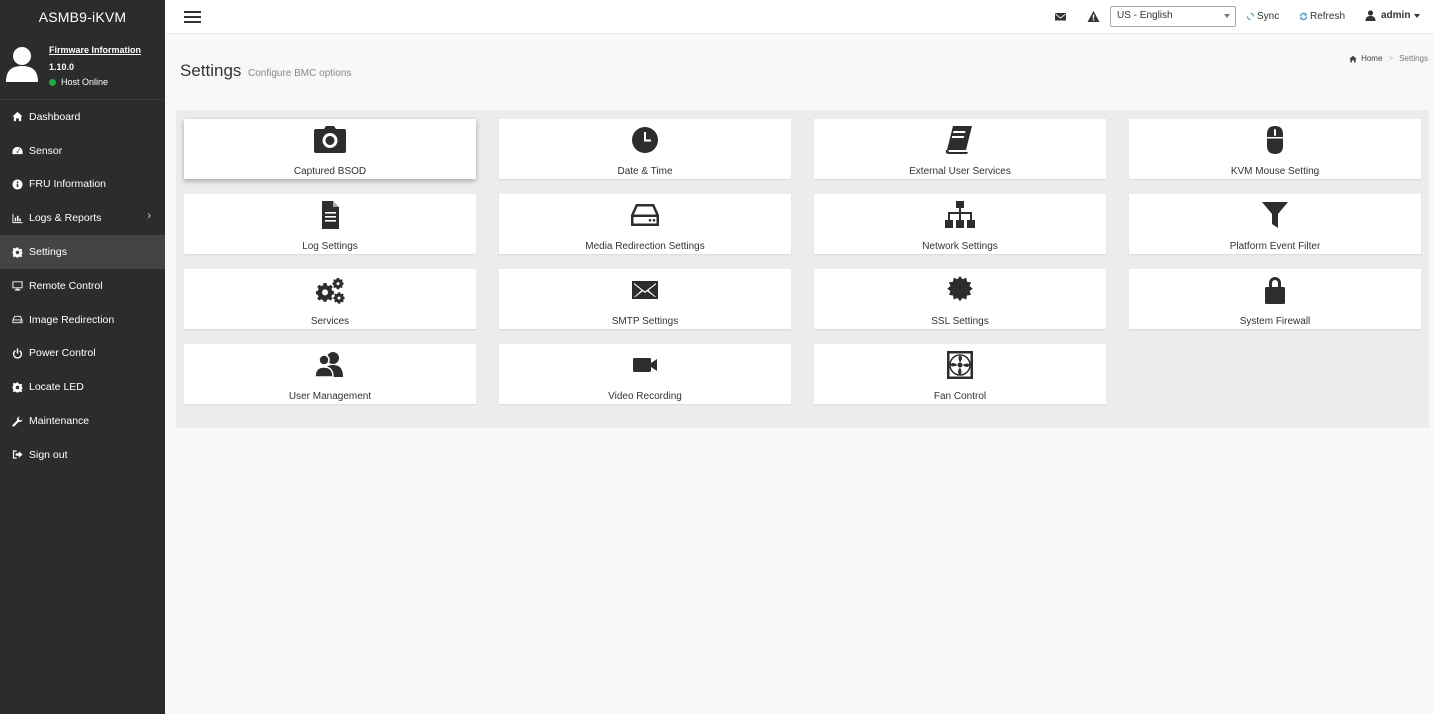 The width and height of the screenshot is (1433, 714). Describe the element at coordinates (149, 216) in the screenshot. I see `chevron-right-icon: ›` at that location.